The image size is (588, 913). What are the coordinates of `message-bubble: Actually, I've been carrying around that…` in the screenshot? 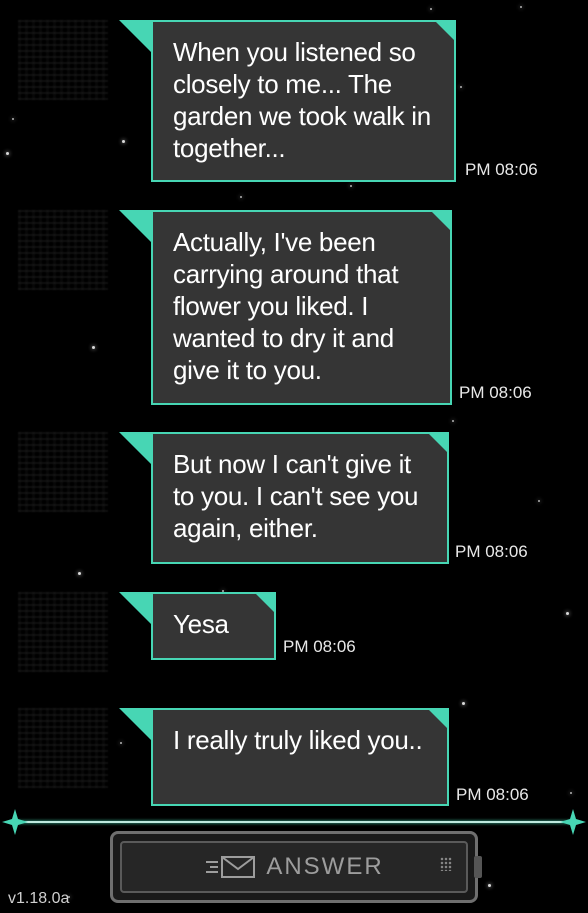 It's located at (301, 307).